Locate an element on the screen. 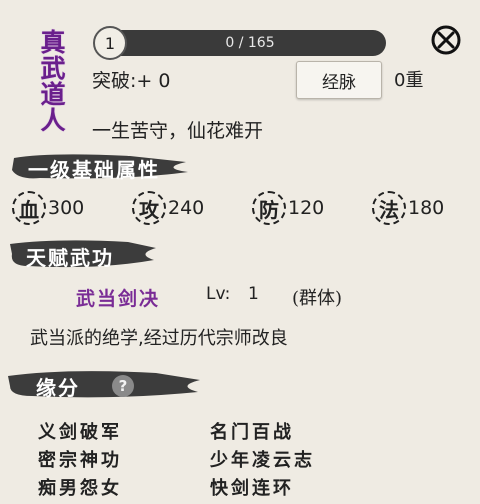 The image size is (480, 504). meridian-layers: 0重 is located at coordinates (409, 80).